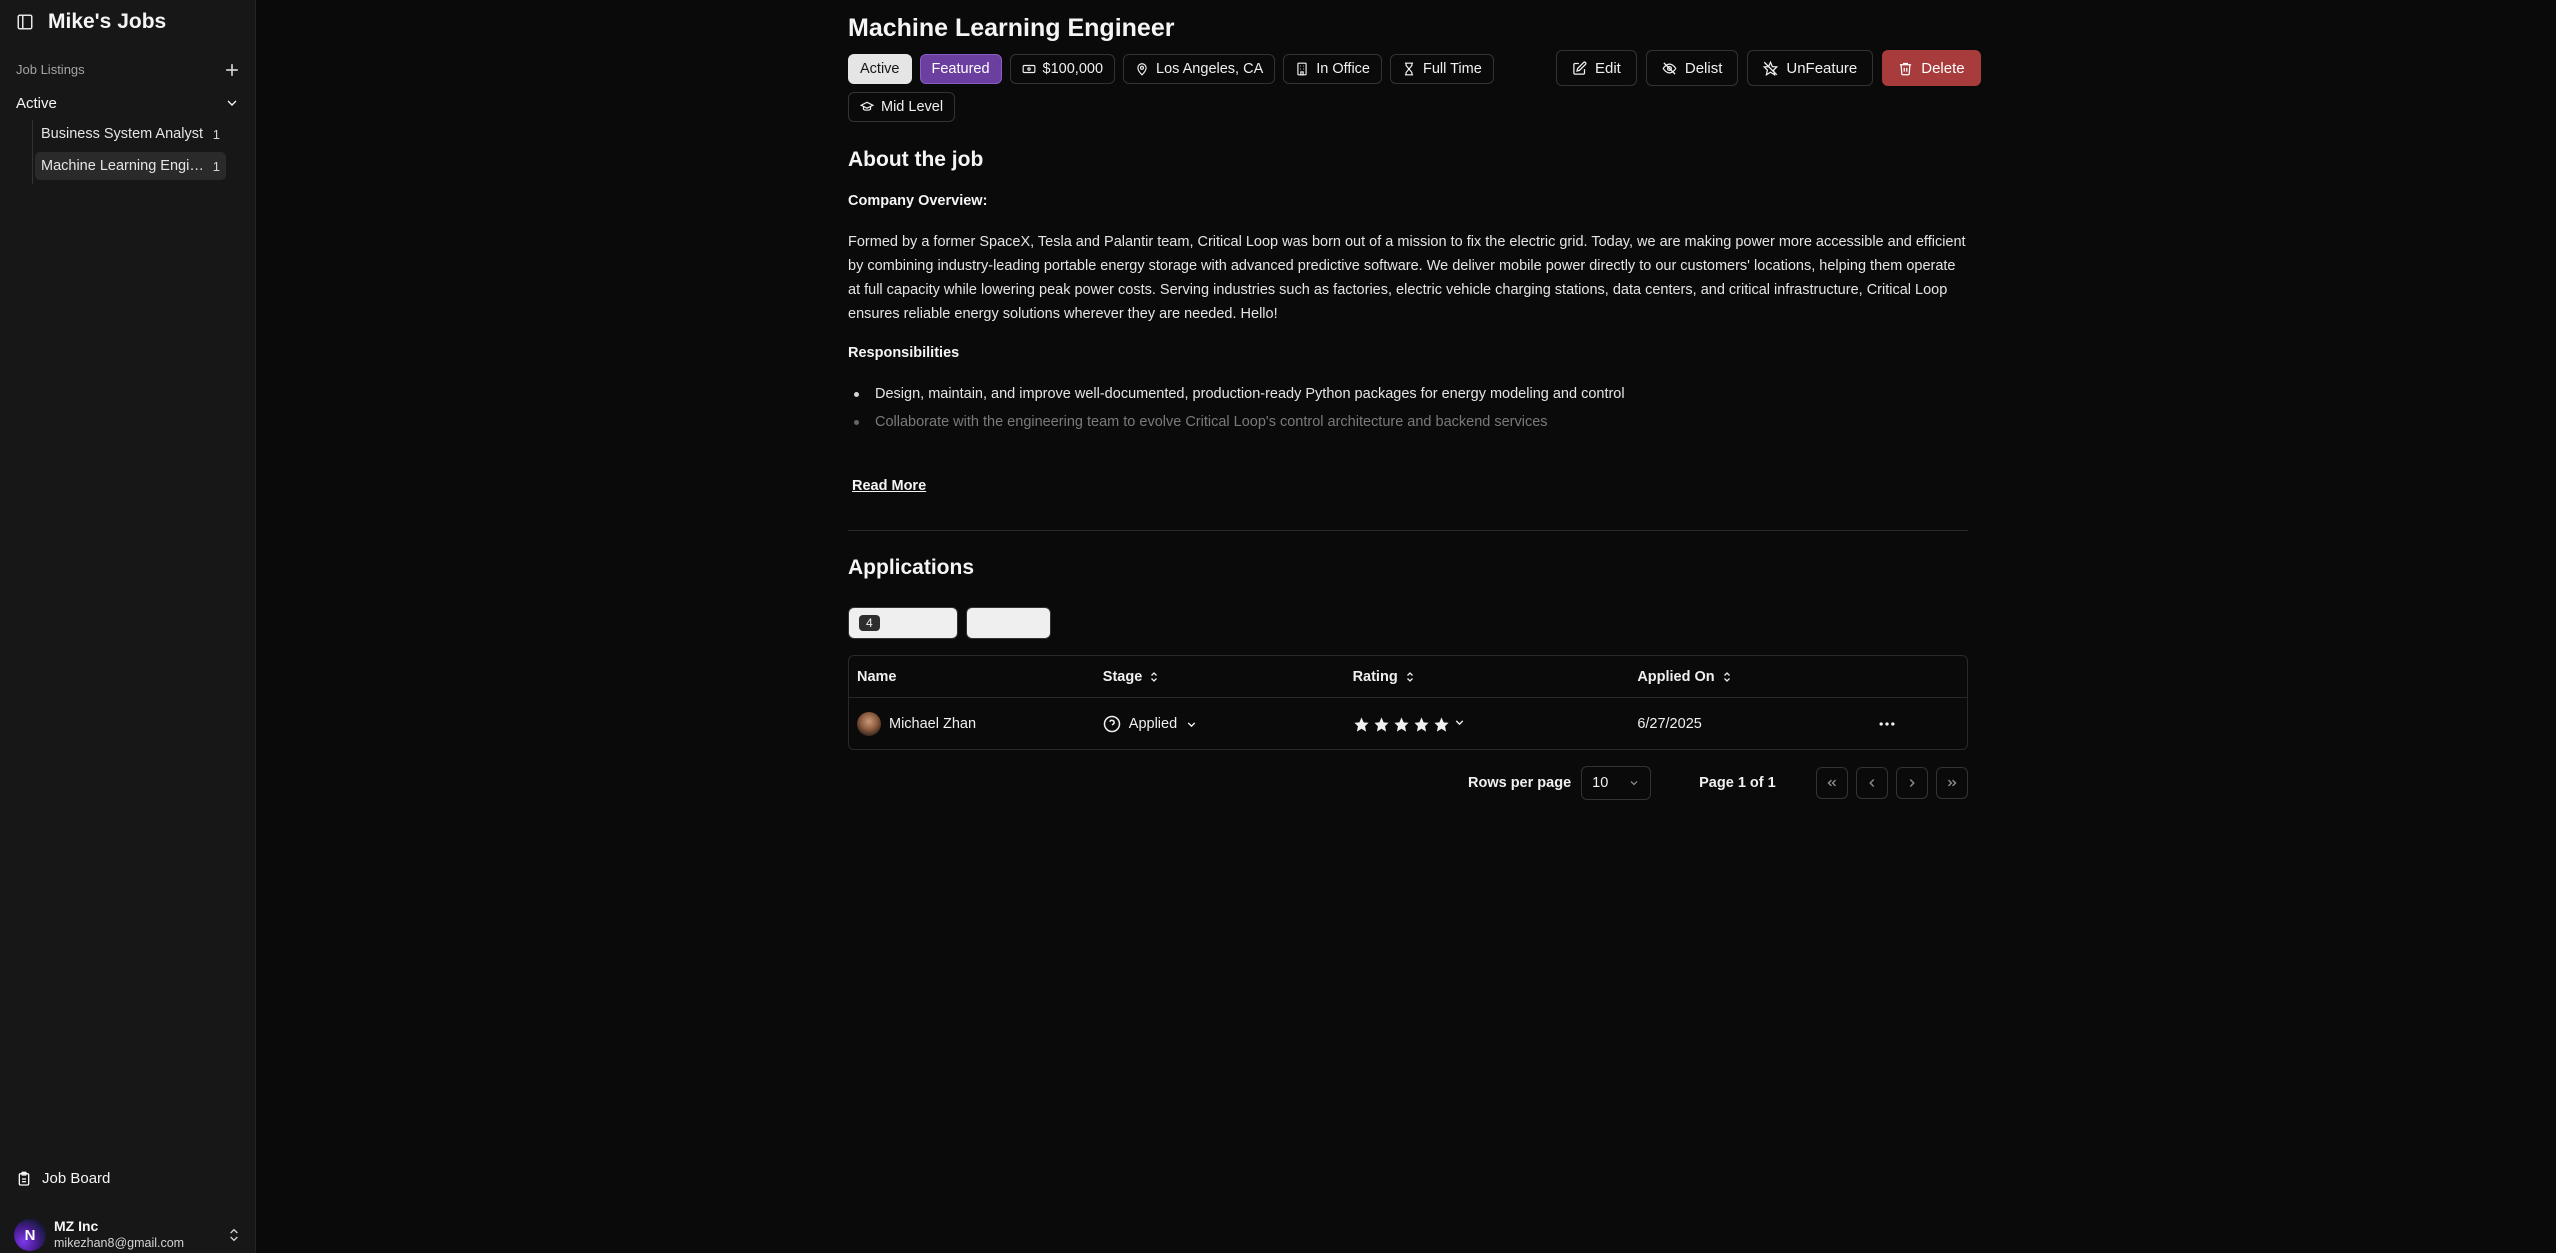  I want to click on graduation-cap-icon, so click(867, 107).